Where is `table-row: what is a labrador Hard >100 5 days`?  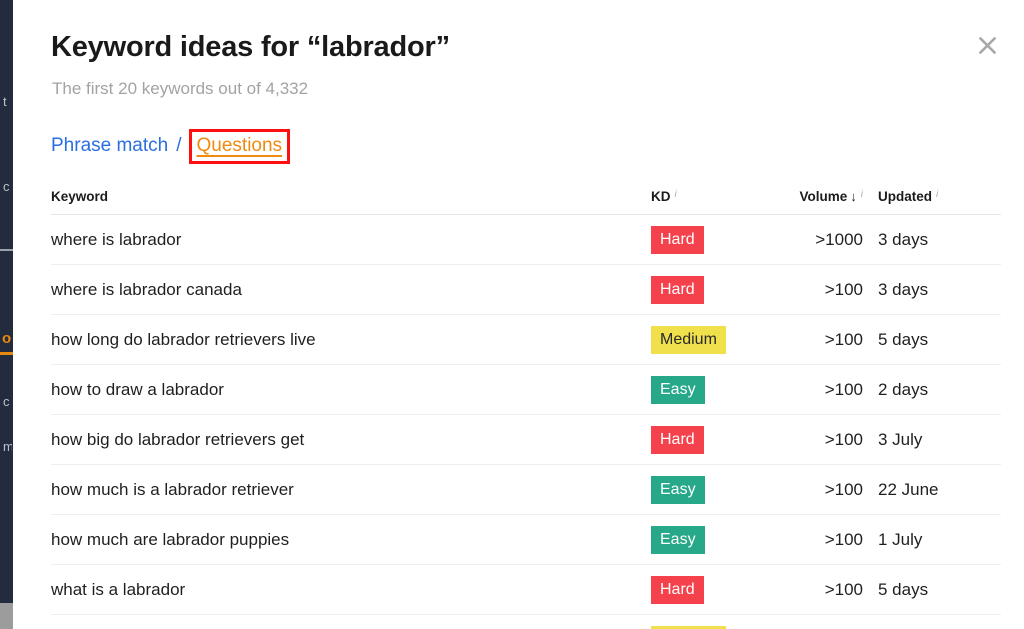 table-row: what is a labrador Hard >100 5 days is located at coordinates (526, 590).